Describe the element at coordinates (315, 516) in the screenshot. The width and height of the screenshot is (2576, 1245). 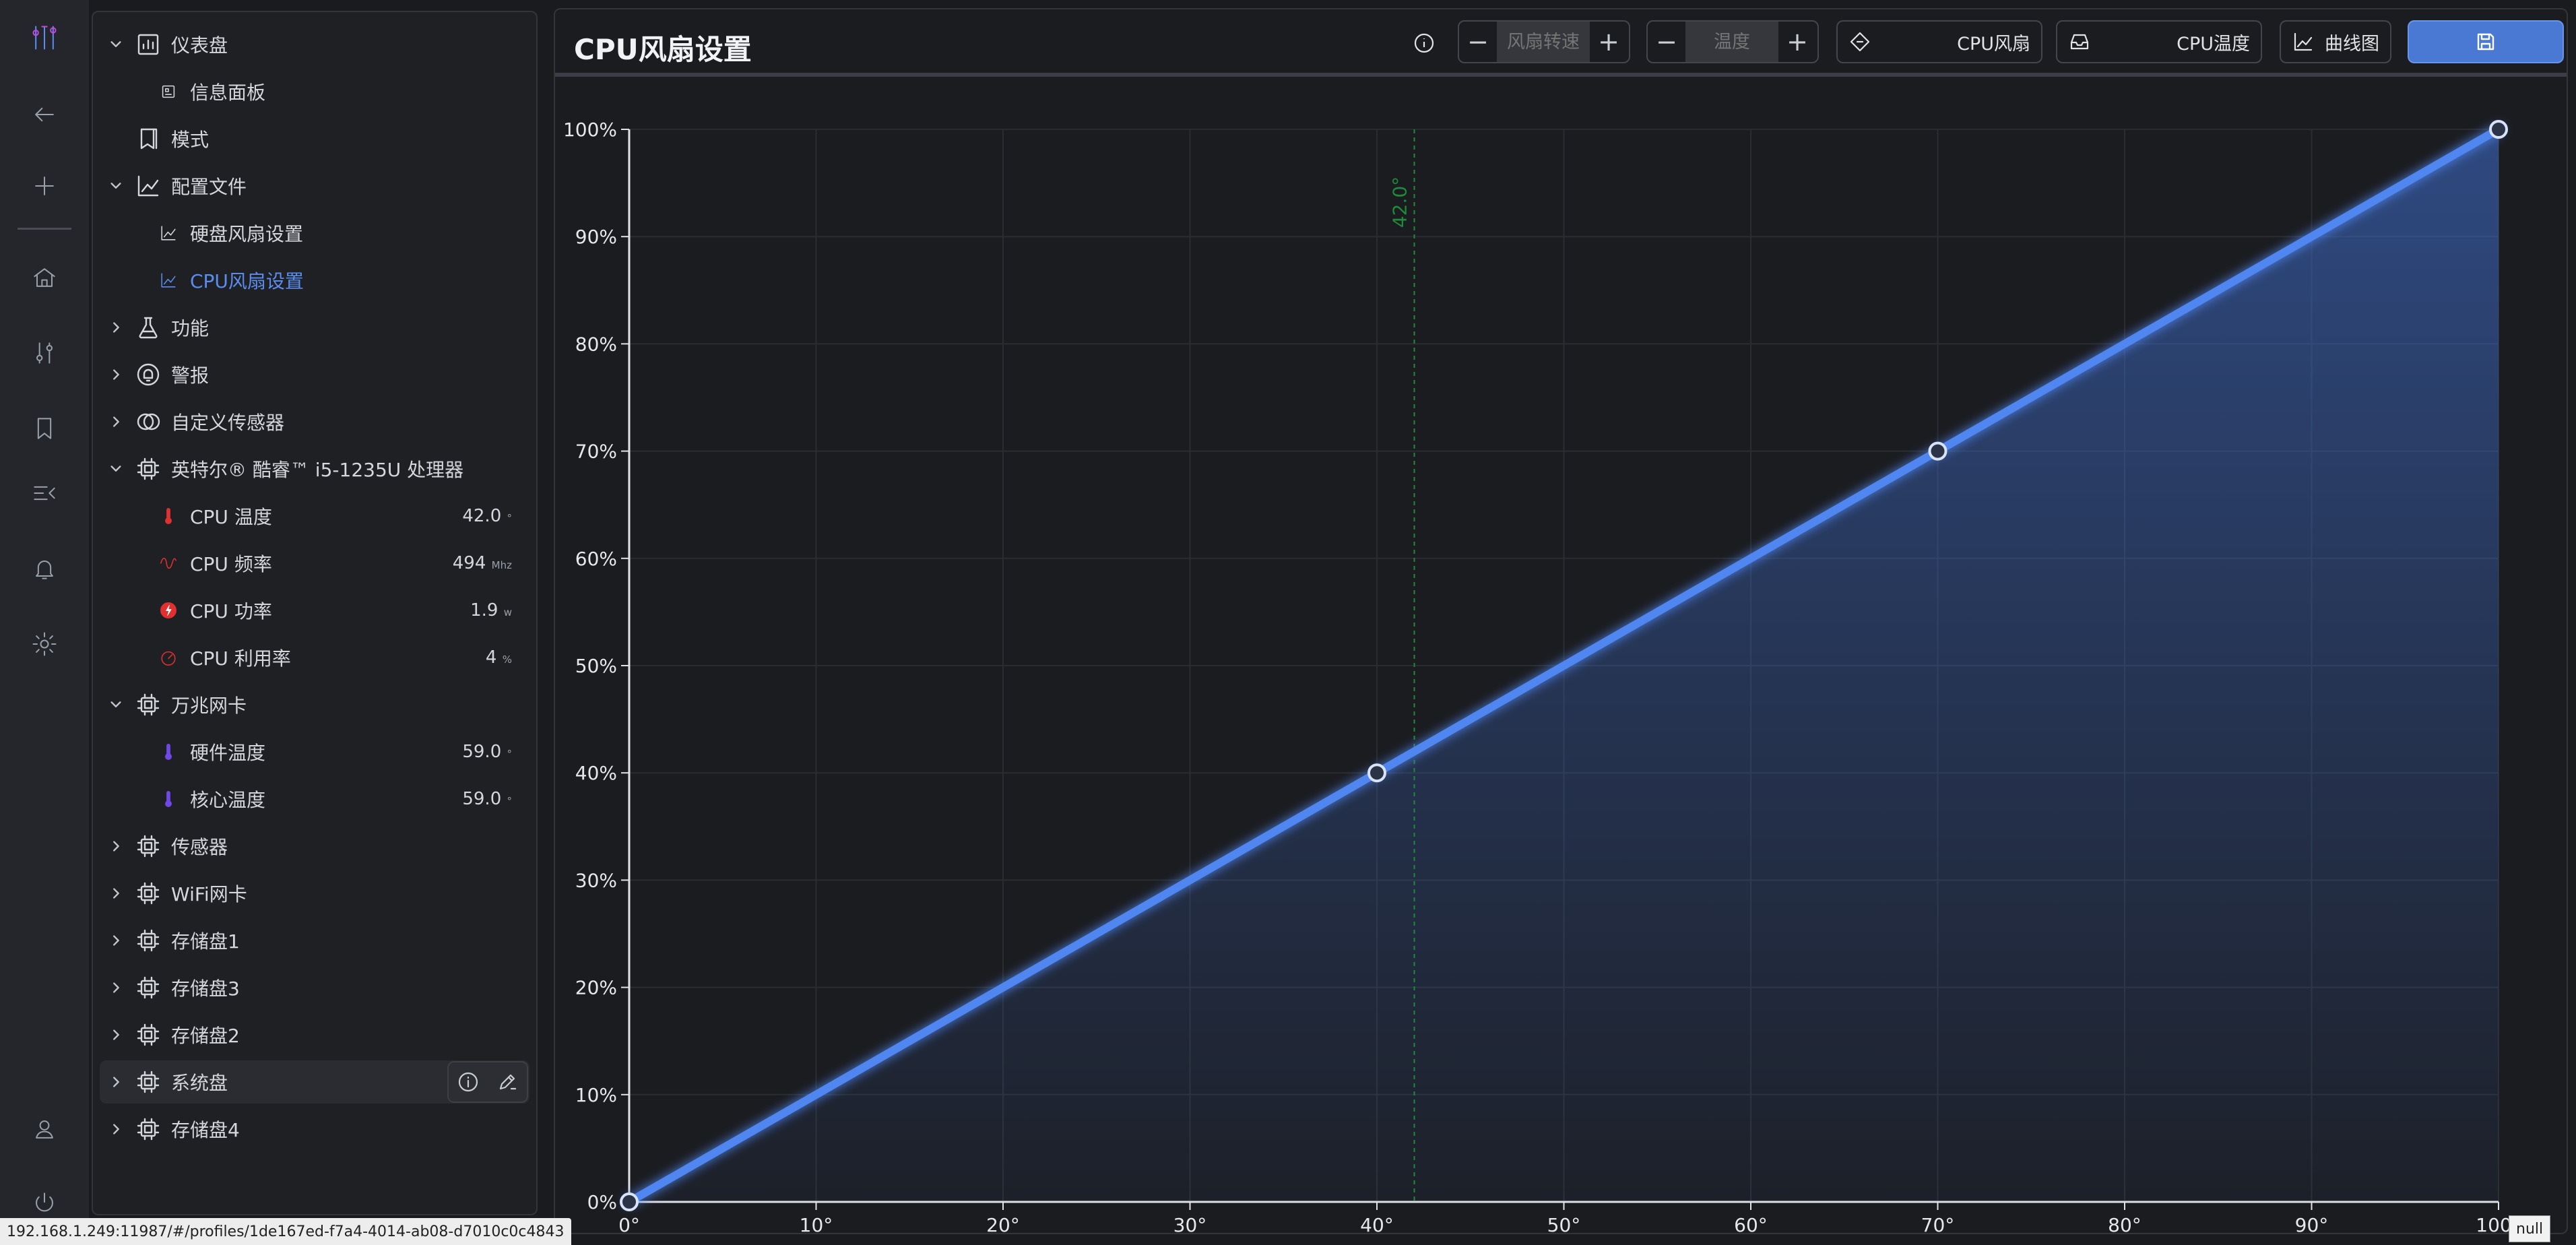
I see `sensor-cpu-temp: CPU 温度 42.0 °` at that location.